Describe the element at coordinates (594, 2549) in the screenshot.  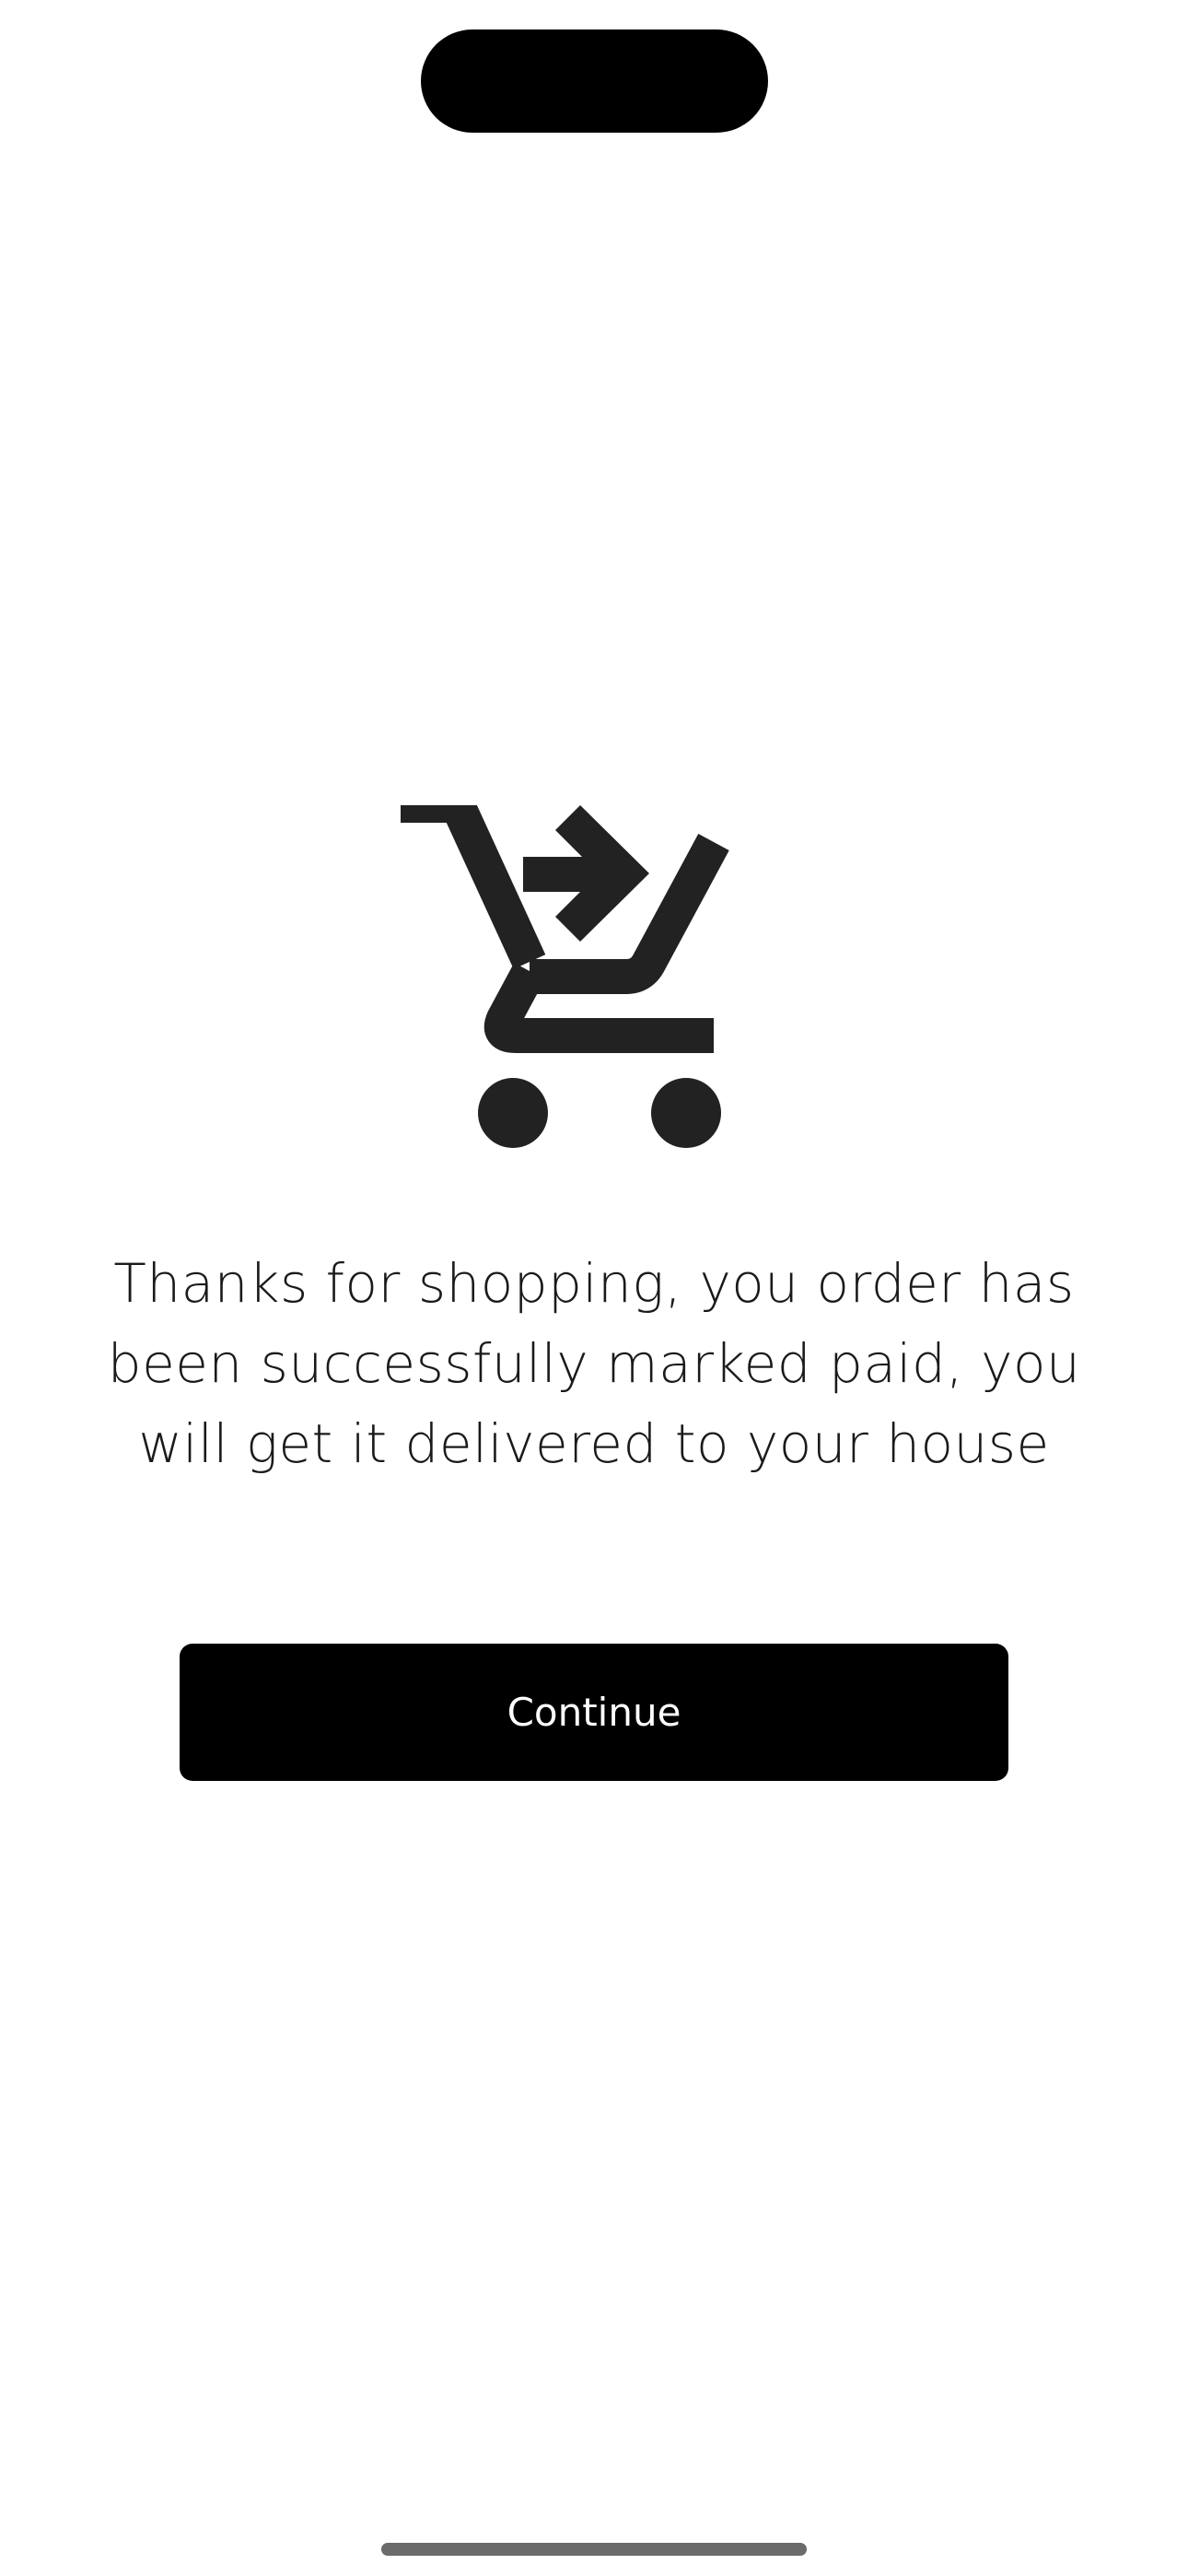
I see `home-indicator` at that location.